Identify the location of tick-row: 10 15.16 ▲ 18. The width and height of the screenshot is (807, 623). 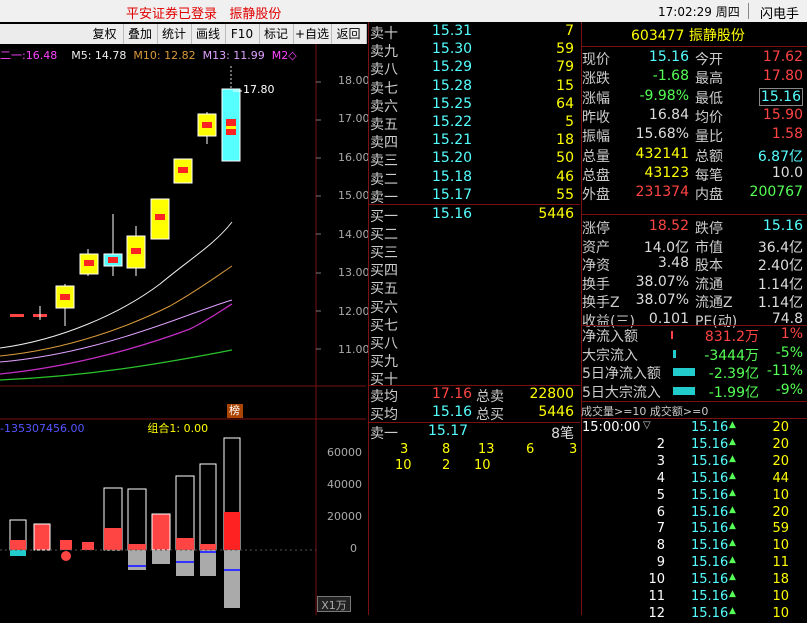
(694, 580).